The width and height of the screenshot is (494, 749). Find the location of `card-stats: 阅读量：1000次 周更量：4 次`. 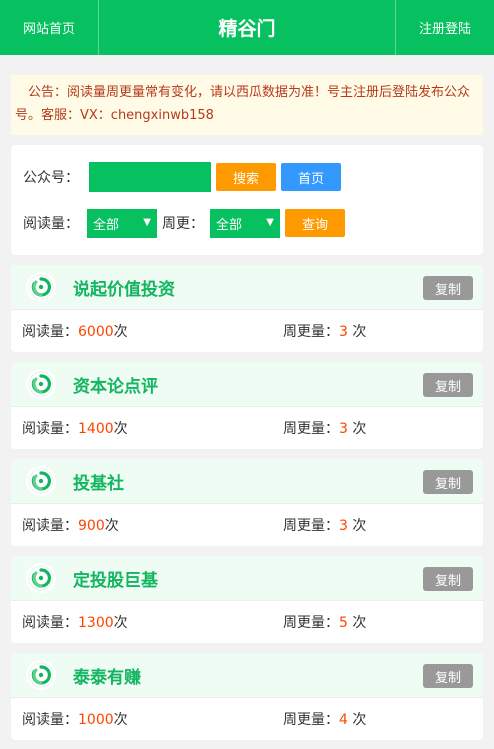

card-stats: 阅读量：1000次 周更量：4 次 is located at coordinates (247, 719).